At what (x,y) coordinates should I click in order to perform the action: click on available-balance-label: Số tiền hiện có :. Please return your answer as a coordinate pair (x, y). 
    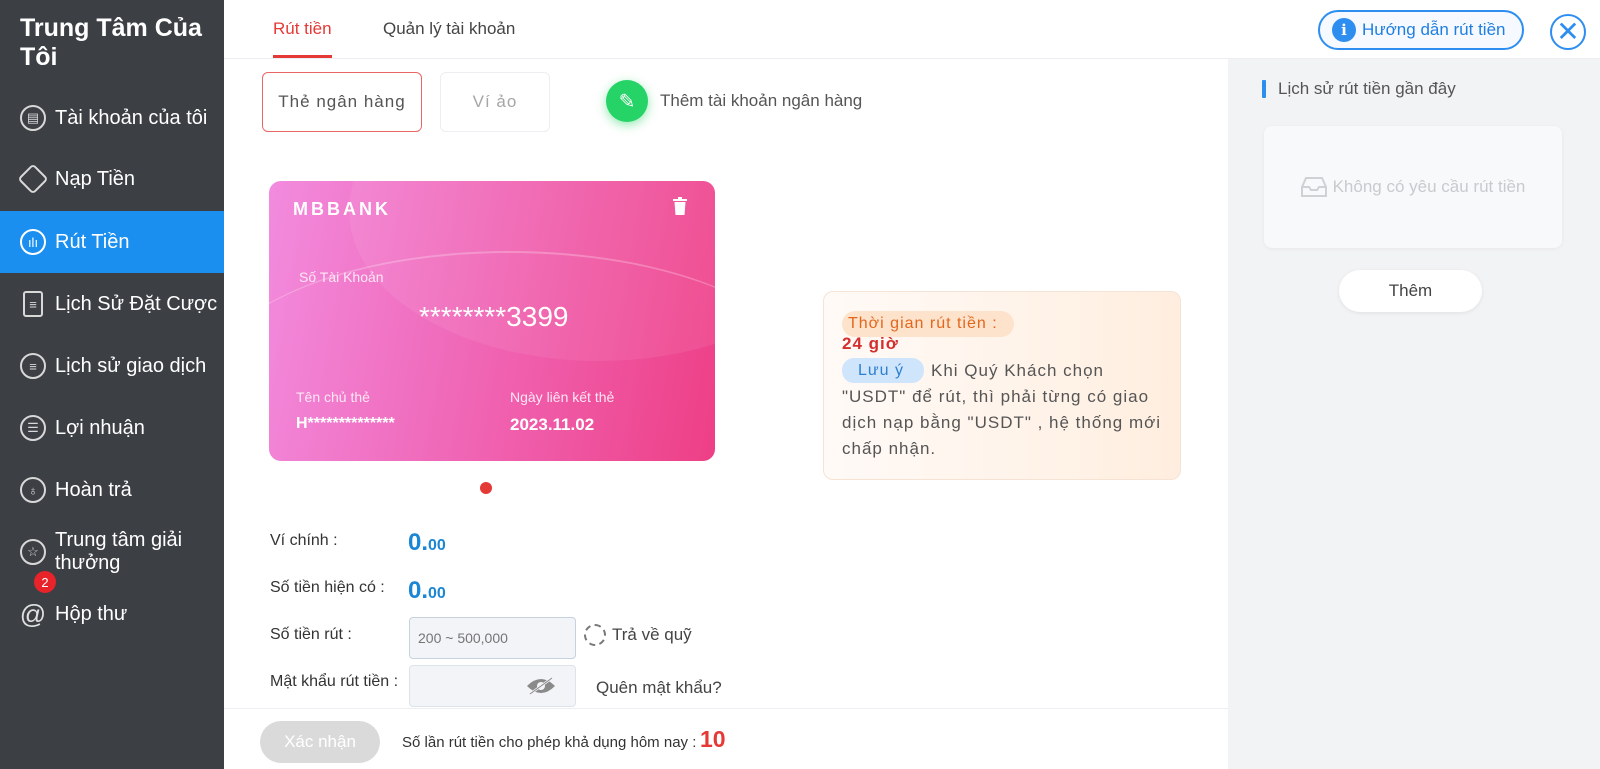
    Looking at the image, I should click on (327, 587).